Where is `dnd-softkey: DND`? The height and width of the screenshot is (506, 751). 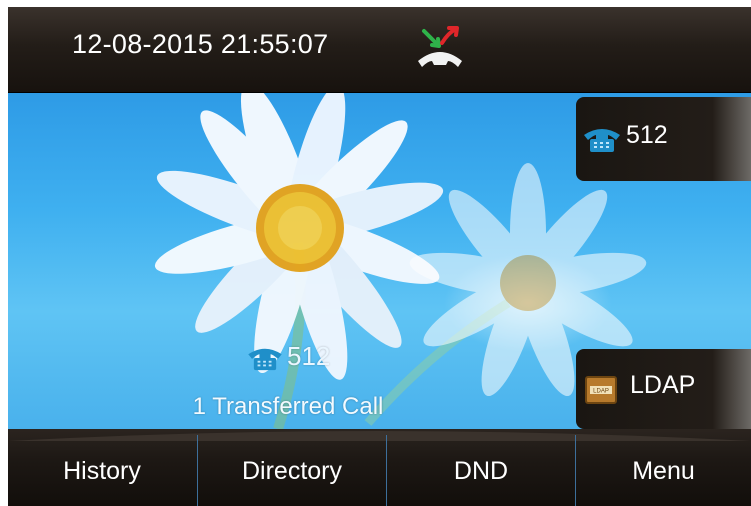 dnd-softkey: DND is located at coordinates (481, 471).